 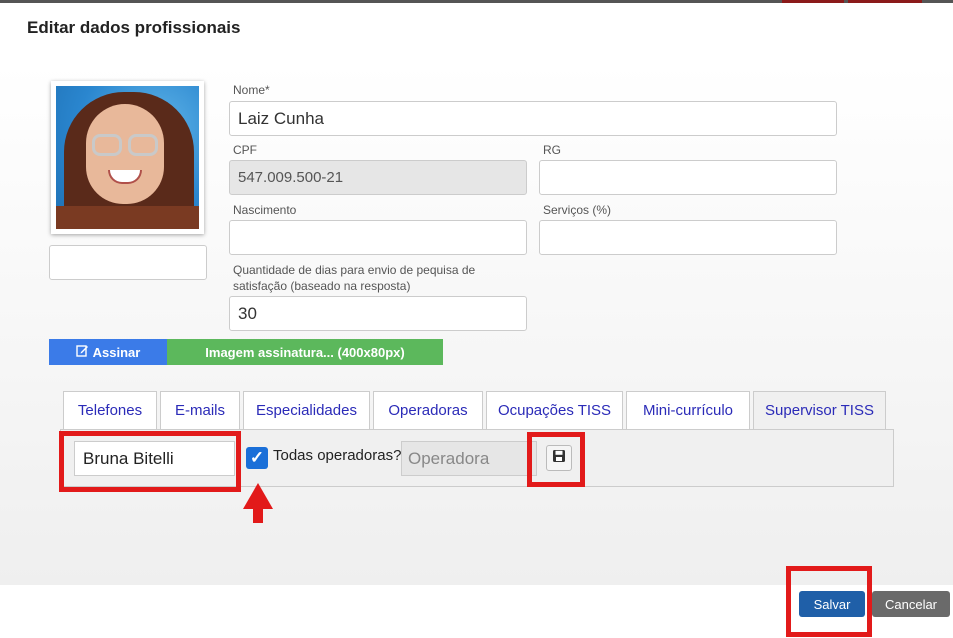 I want to click on annotation-box-save, so click(x=556, y=459).